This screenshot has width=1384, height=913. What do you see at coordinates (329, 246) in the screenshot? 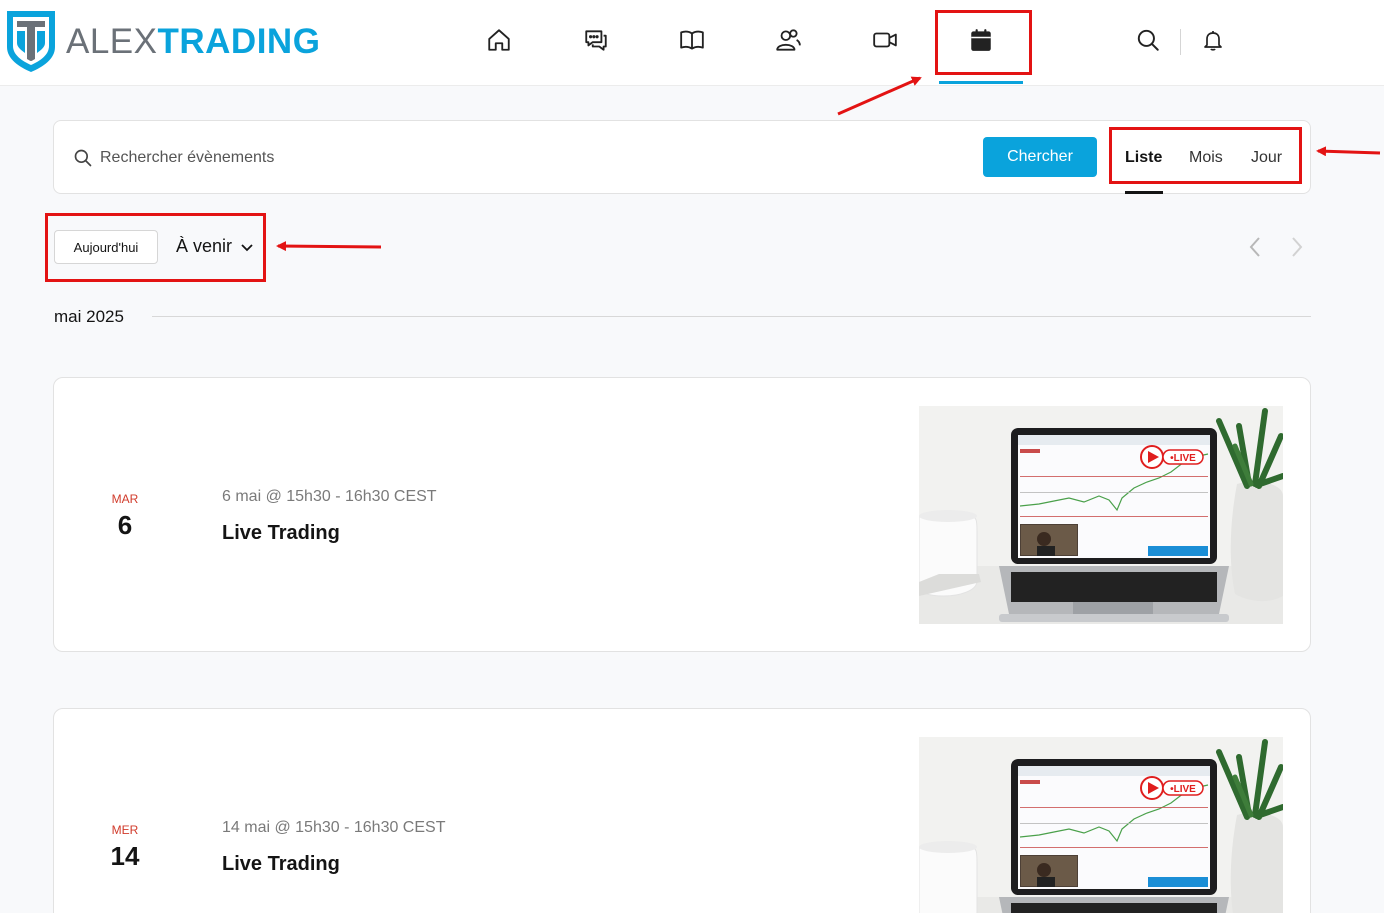
I see `annotation-arrow-controls` at bounding box center [329, 246].